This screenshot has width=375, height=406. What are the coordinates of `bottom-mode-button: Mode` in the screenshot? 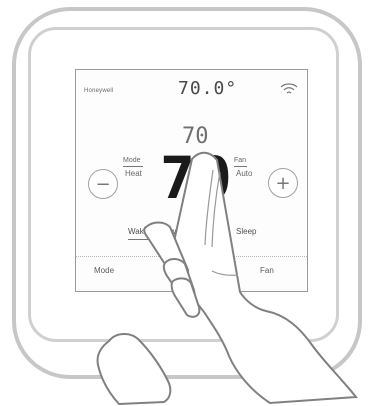 It's located at (104, 270).